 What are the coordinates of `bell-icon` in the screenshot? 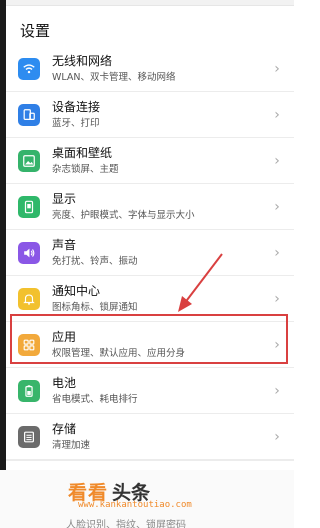 It's located at (29, 298).